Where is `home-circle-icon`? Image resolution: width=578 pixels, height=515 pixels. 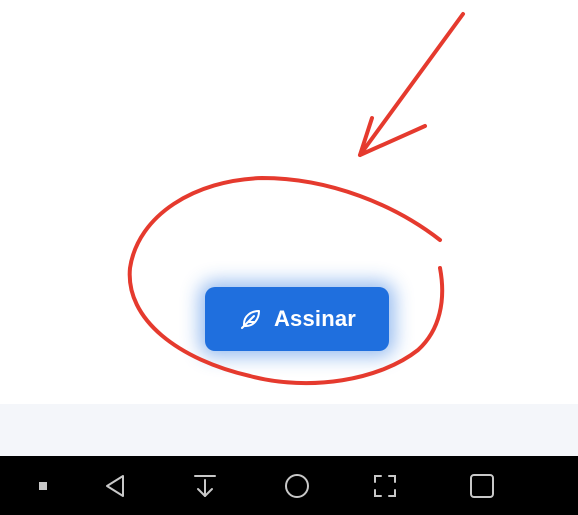
home-circle-icon is located at coordinates (297, 485).